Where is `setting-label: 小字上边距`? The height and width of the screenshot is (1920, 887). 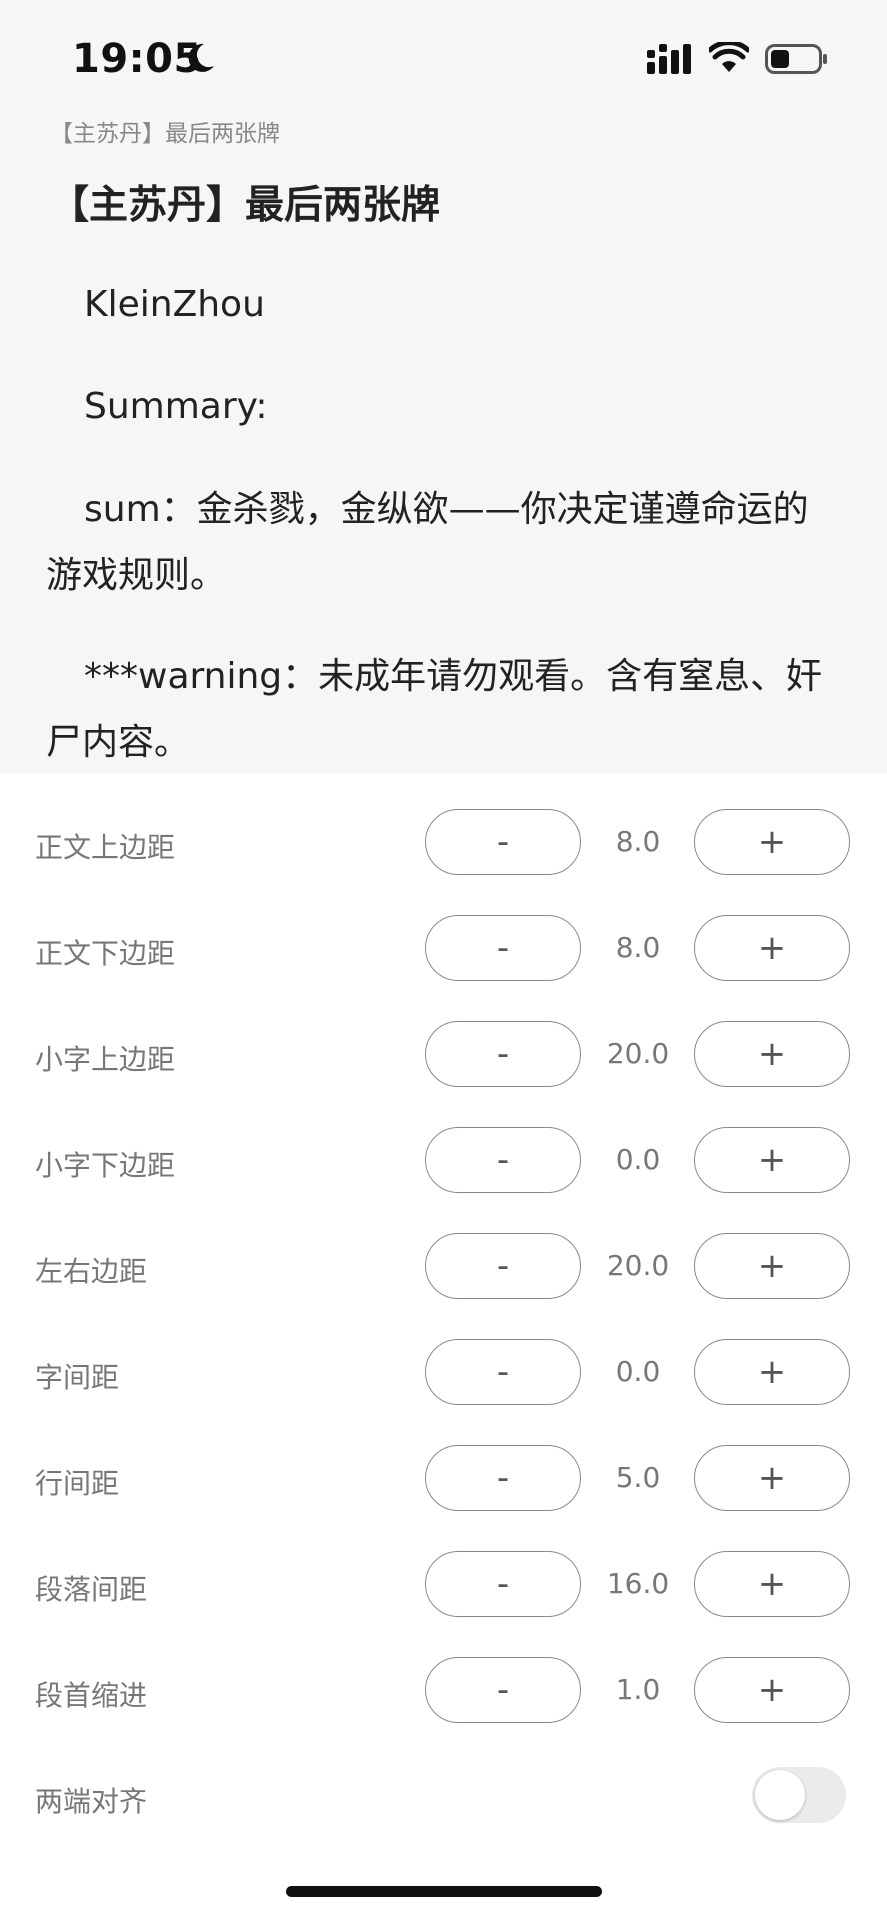
setting-label: 小字上边距 is located at coordinates (105, 1059).